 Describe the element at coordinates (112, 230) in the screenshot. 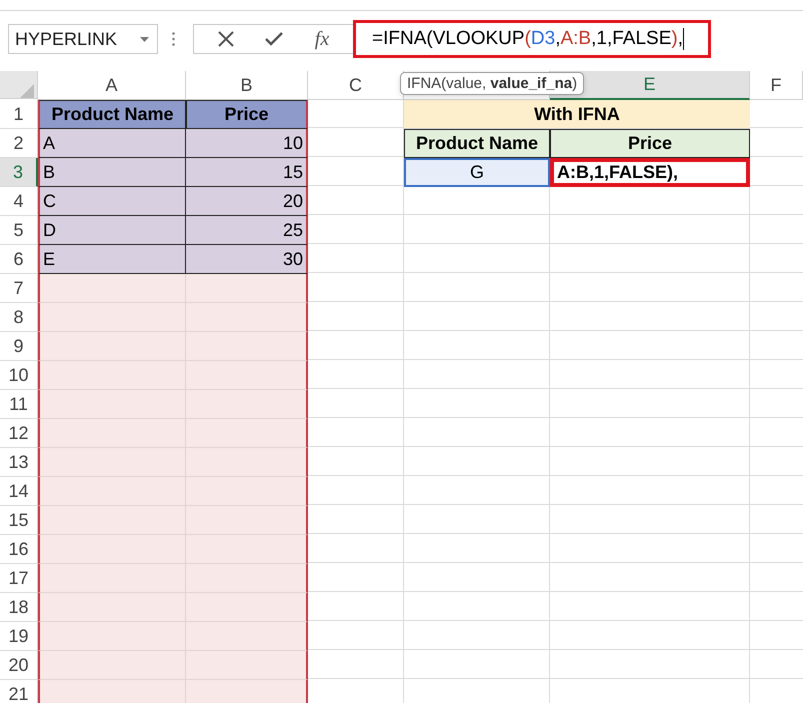

I see `table-cell: D` at that location.